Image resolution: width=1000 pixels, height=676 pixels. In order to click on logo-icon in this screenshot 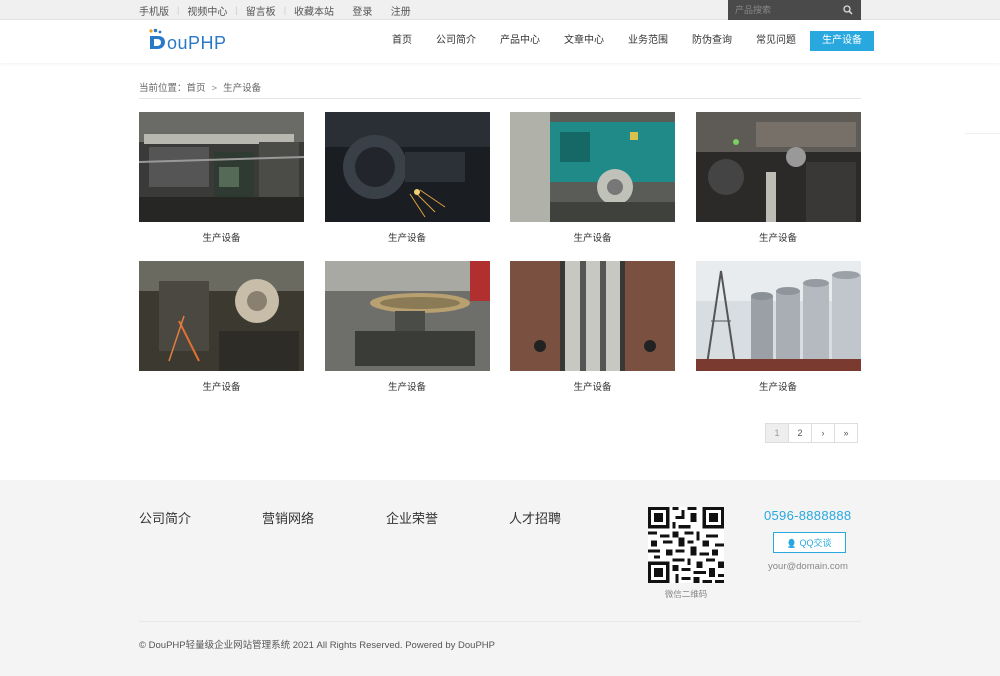, I will do `click(157, 38)`.